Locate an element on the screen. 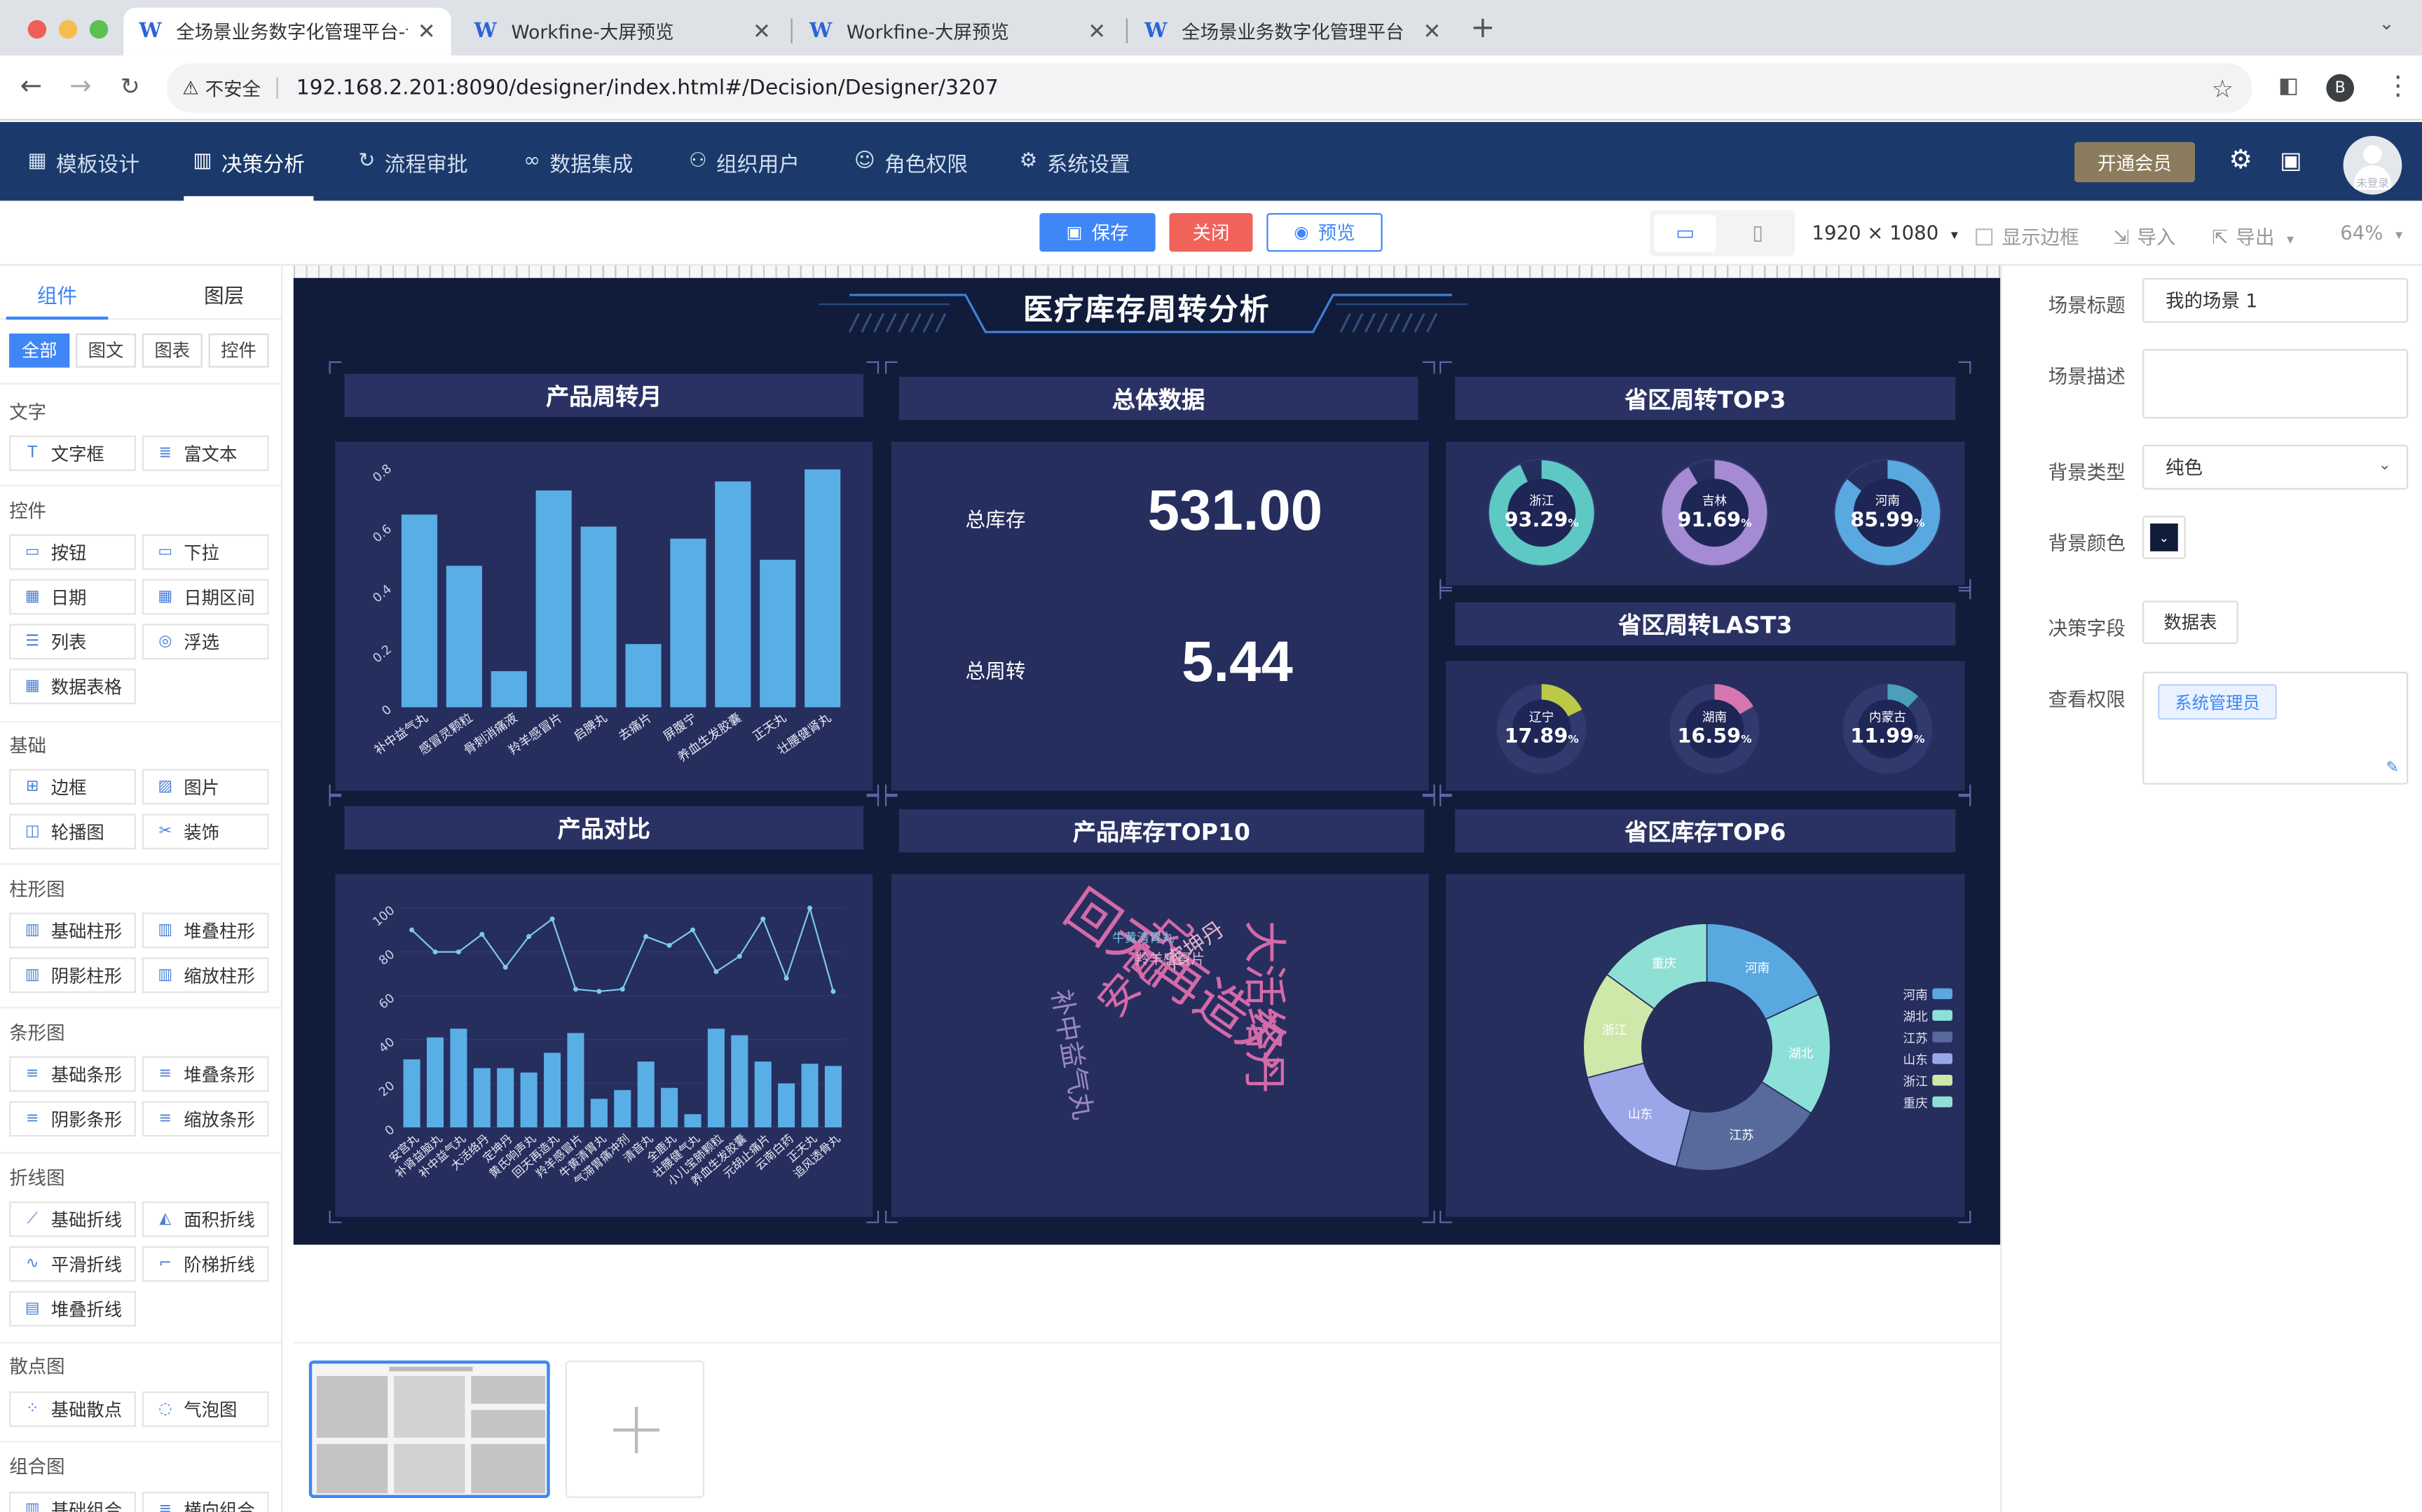 This screenshot has width=2422, height=1512. browser-tab-4: W 全场景业务数字化管理平台 ✕ is located at coordinates (1292, 31).